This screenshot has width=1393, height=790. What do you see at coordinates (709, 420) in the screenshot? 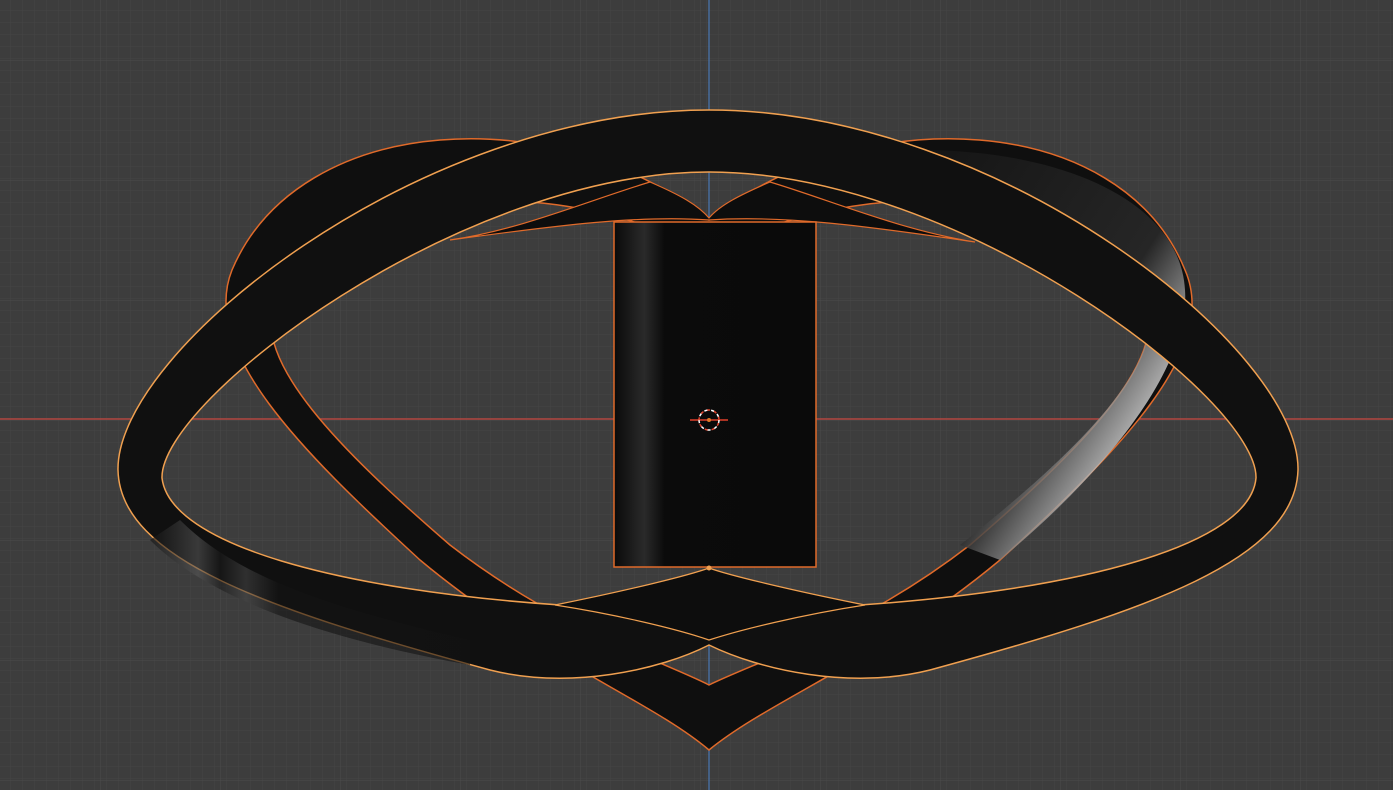
I see `origin-dot` at bounding box center [709, 420].